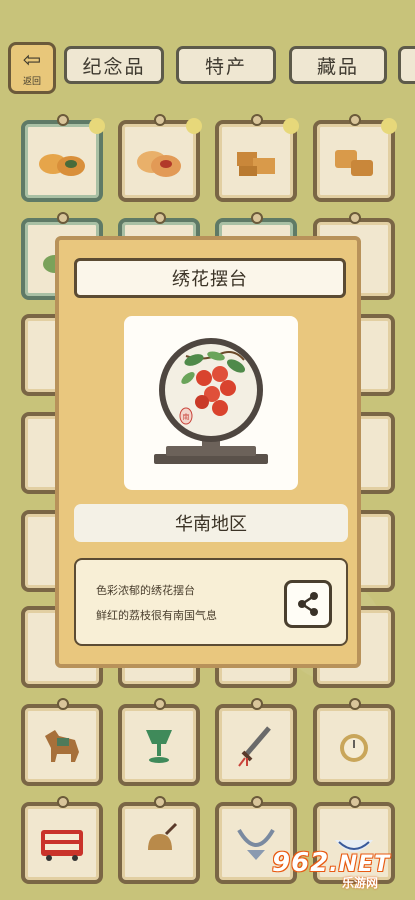 The width and height of the screenshot is (415, 900). Describe the element at coordinates (62, 845) in the screenshot. I see `double-decker-bus-icon` at that location.